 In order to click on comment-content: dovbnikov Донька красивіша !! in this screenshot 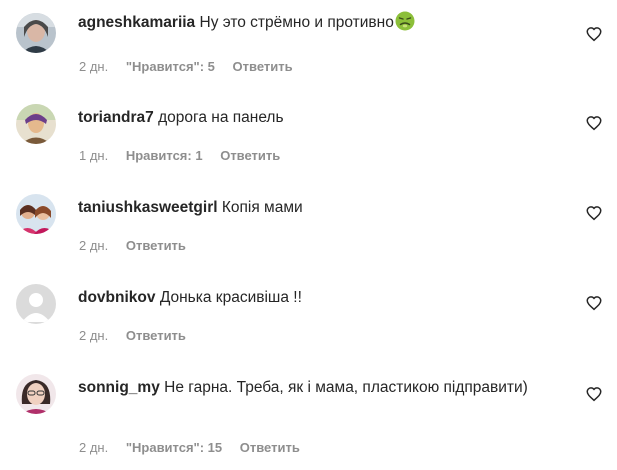, I will do `click(322, 297)`.